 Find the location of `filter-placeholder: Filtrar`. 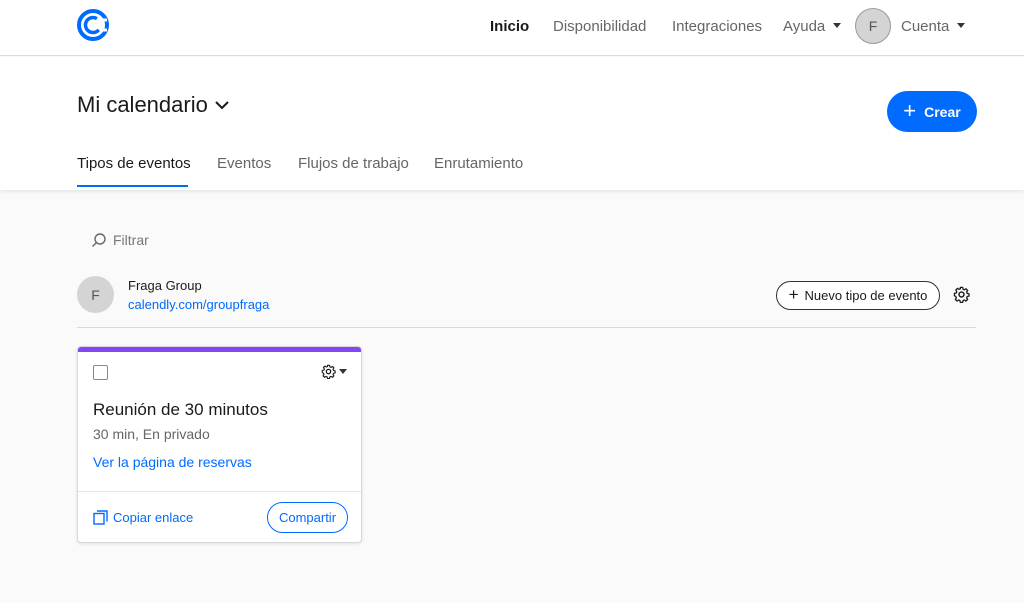

filter-placeholder: Filtrar is located at coordinates (131, 240).